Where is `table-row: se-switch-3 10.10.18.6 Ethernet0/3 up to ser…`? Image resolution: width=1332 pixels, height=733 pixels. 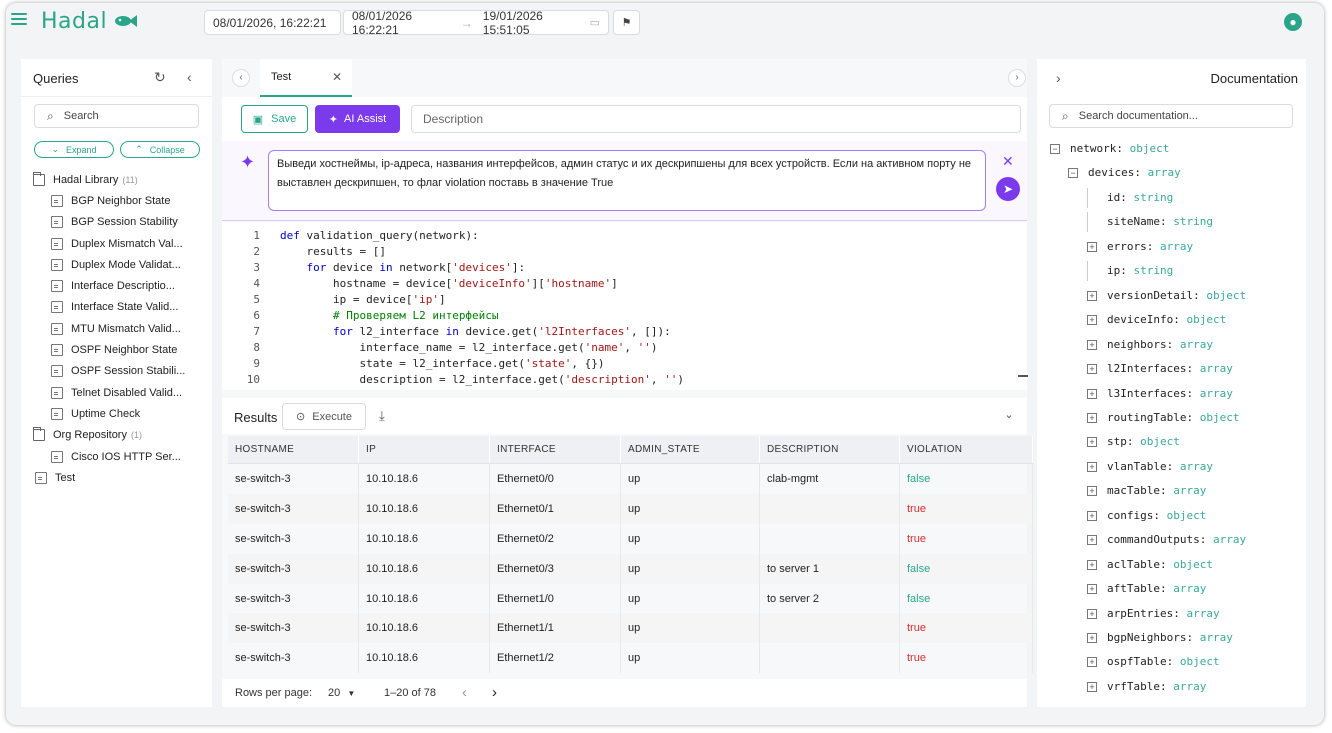
table-row: se-switch-3 10.10.18.6 Ethernet0/3 up to ser… is located at coordinates (630, 568).